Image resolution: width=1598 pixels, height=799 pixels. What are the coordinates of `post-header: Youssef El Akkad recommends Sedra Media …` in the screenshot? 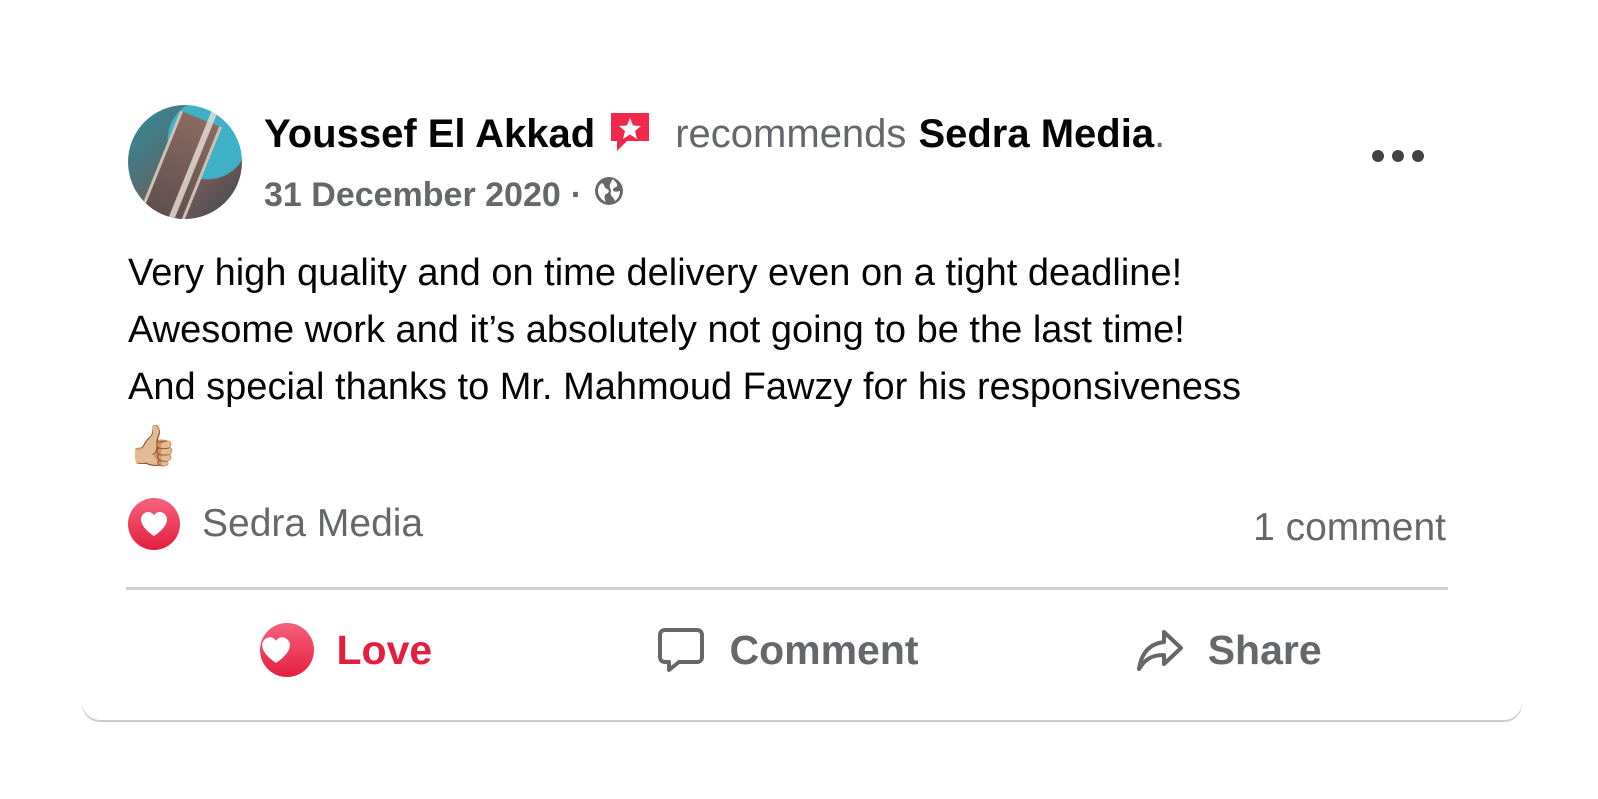 It's located at (714, 134).